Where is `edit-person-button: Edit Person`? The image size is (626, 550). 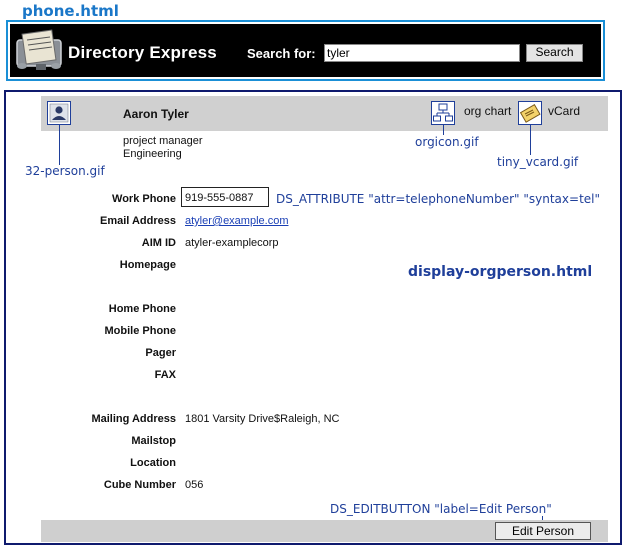
edit-person-button: Edit Person is located at coordinates (543, 531).